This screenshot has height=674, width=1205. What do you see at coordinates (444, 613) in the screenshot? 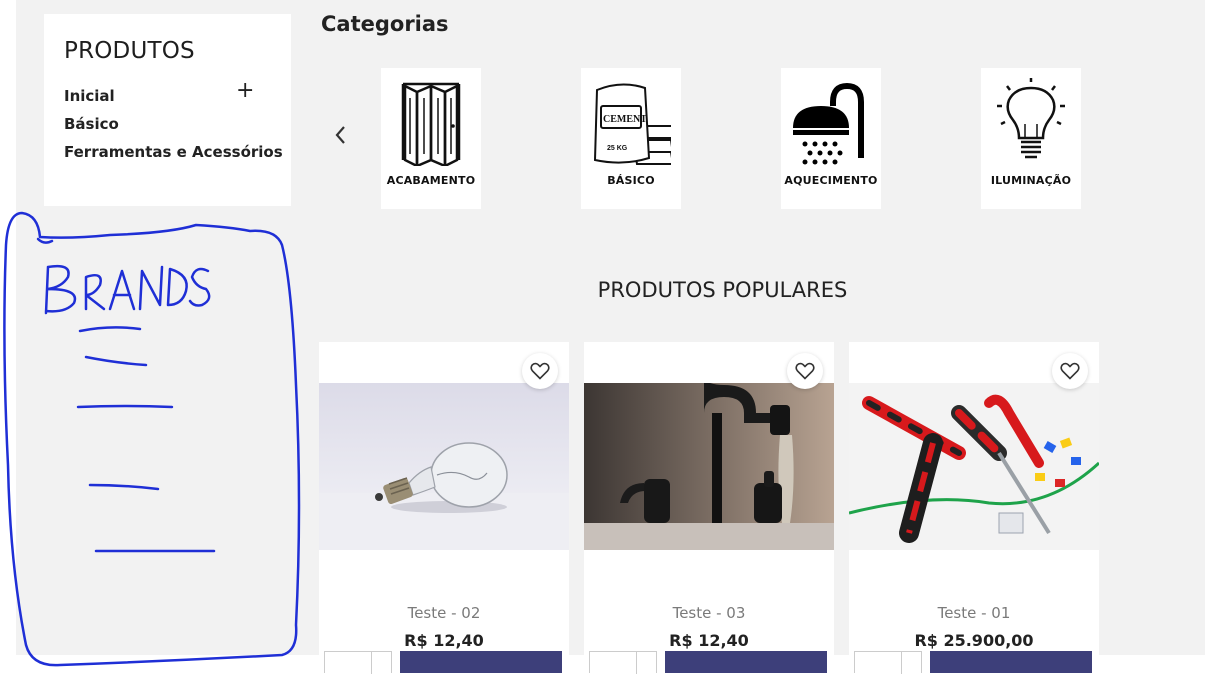
I see `product-name: Teste - 02` at bounding box center [444, 613].